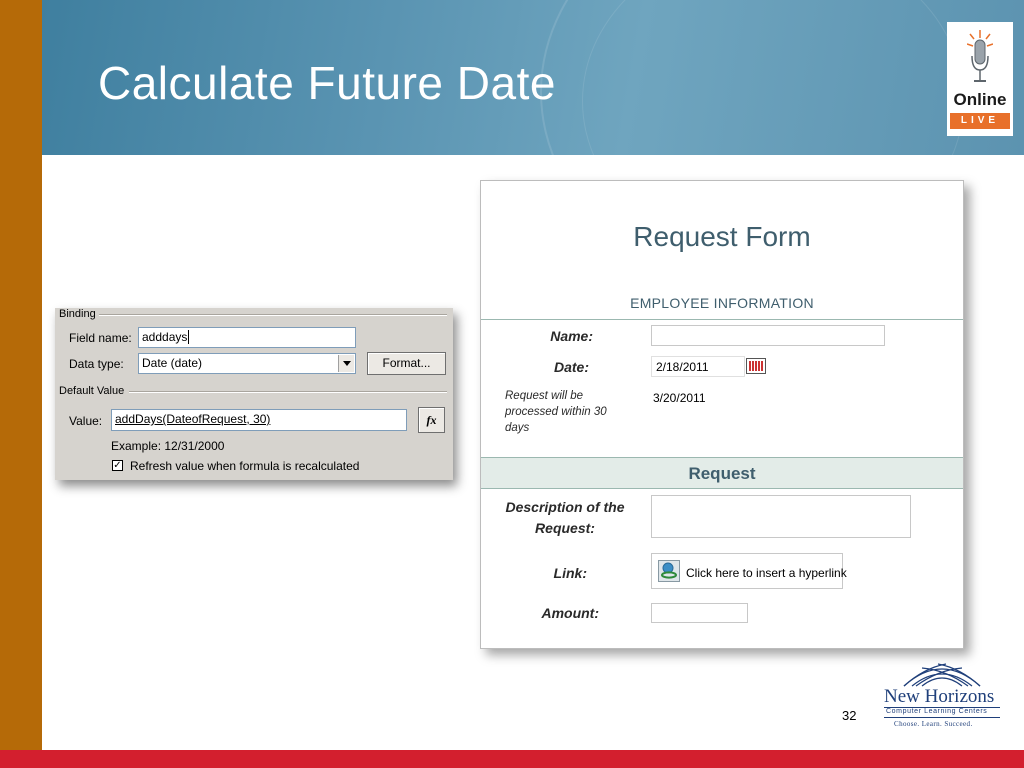 This screenshot has width=1024, height=768. What do you see at coordinates (937, 711) in the screenshot?
I see `new-horizons-tagline: Computer Learning Centers` at bounding box center [937, 711].